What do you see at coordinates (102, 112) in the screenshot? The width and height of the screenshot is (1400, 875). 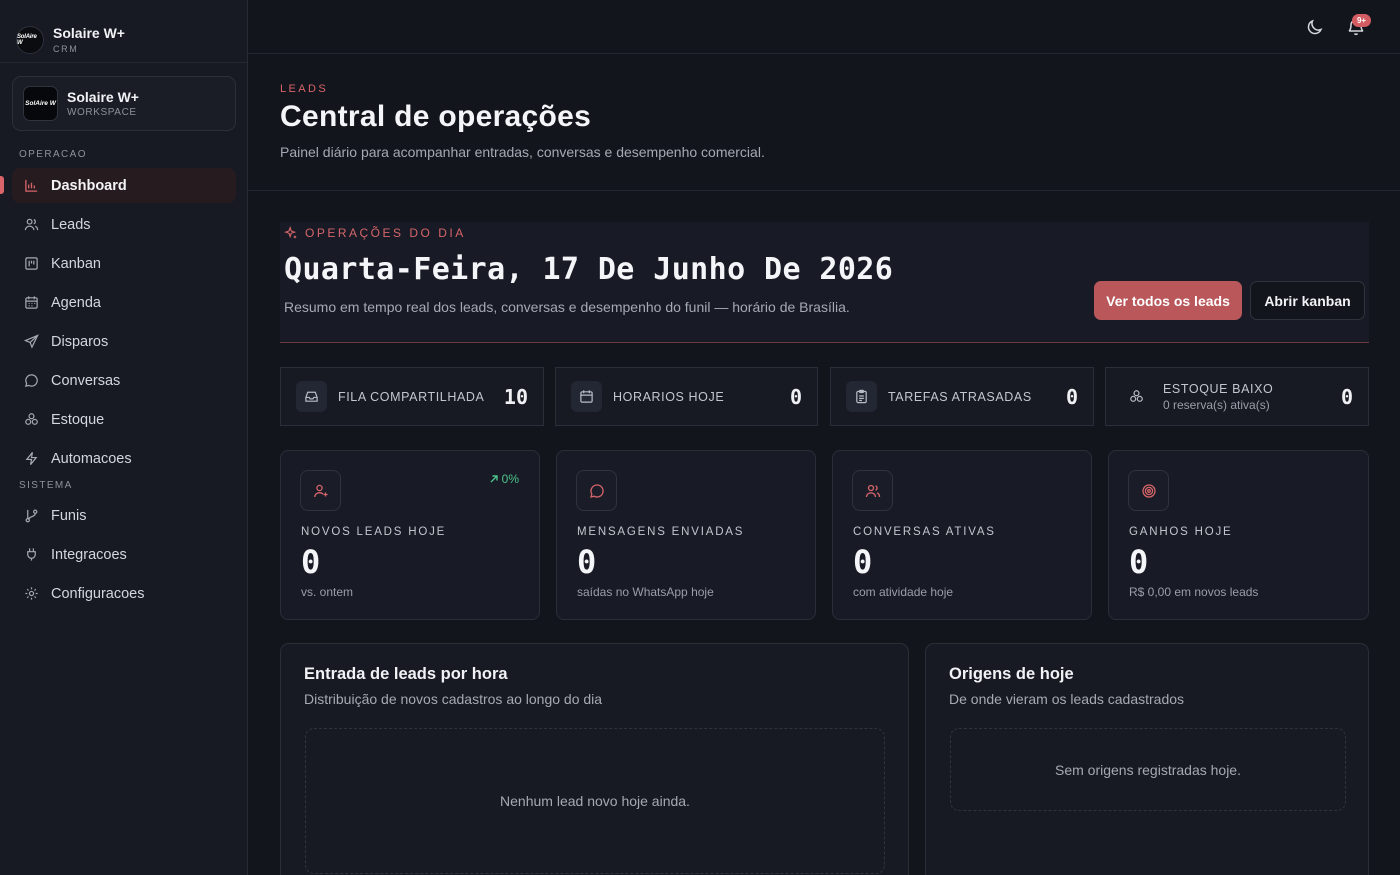 I see `workspace-sub: WORKSPACE` at bounding box center [102, 112].